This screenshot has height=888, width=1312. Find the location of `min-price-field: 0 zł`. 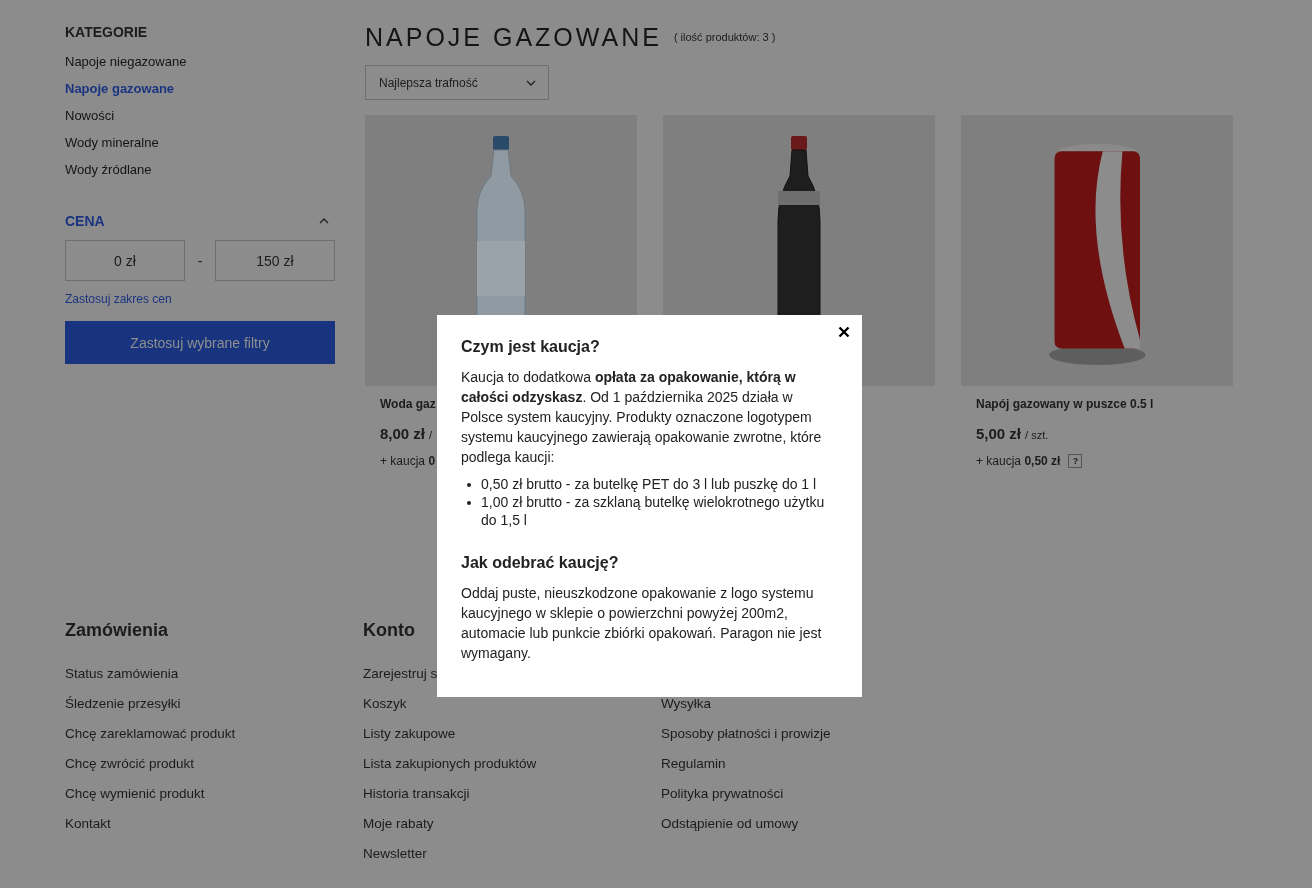

min-price-field: 0 zł is located at coordinates (125, 260).